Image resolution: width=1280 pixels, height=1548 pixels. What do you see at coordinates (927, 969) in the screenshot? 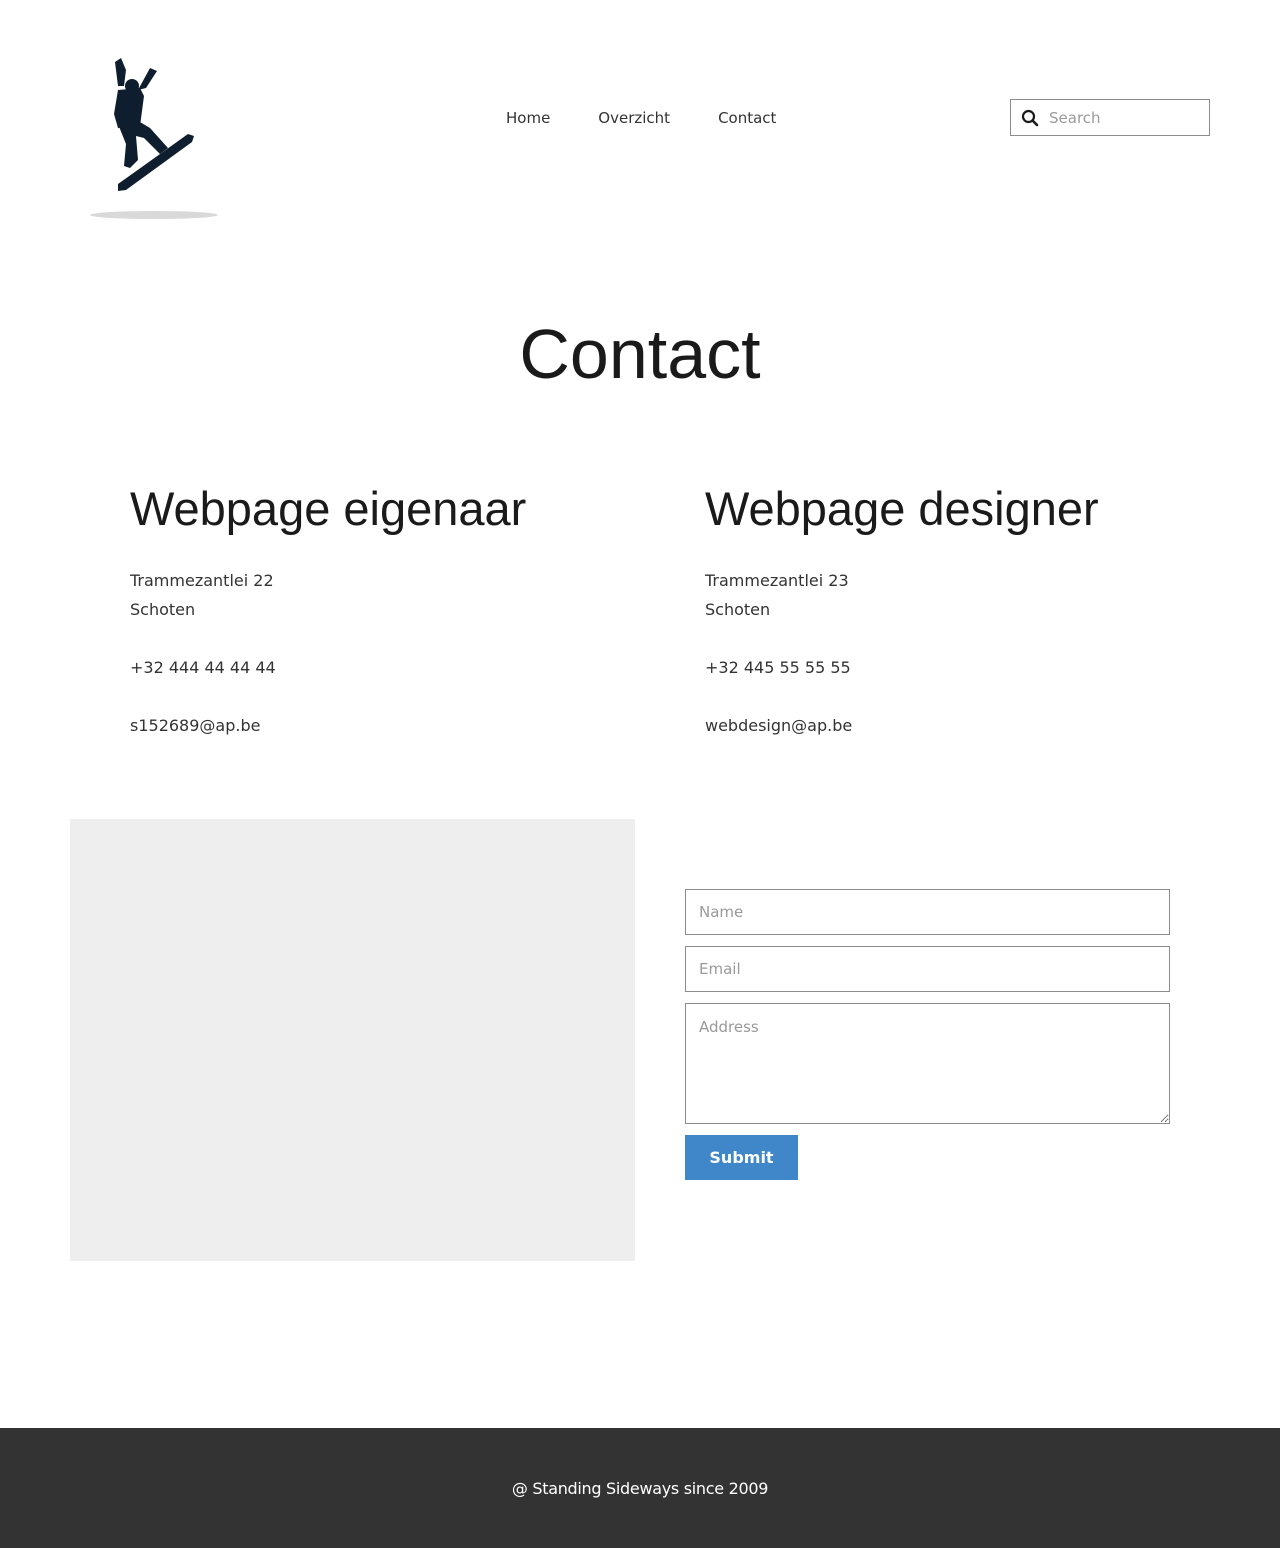
I see `email-input` at bounding box center [927, 969].